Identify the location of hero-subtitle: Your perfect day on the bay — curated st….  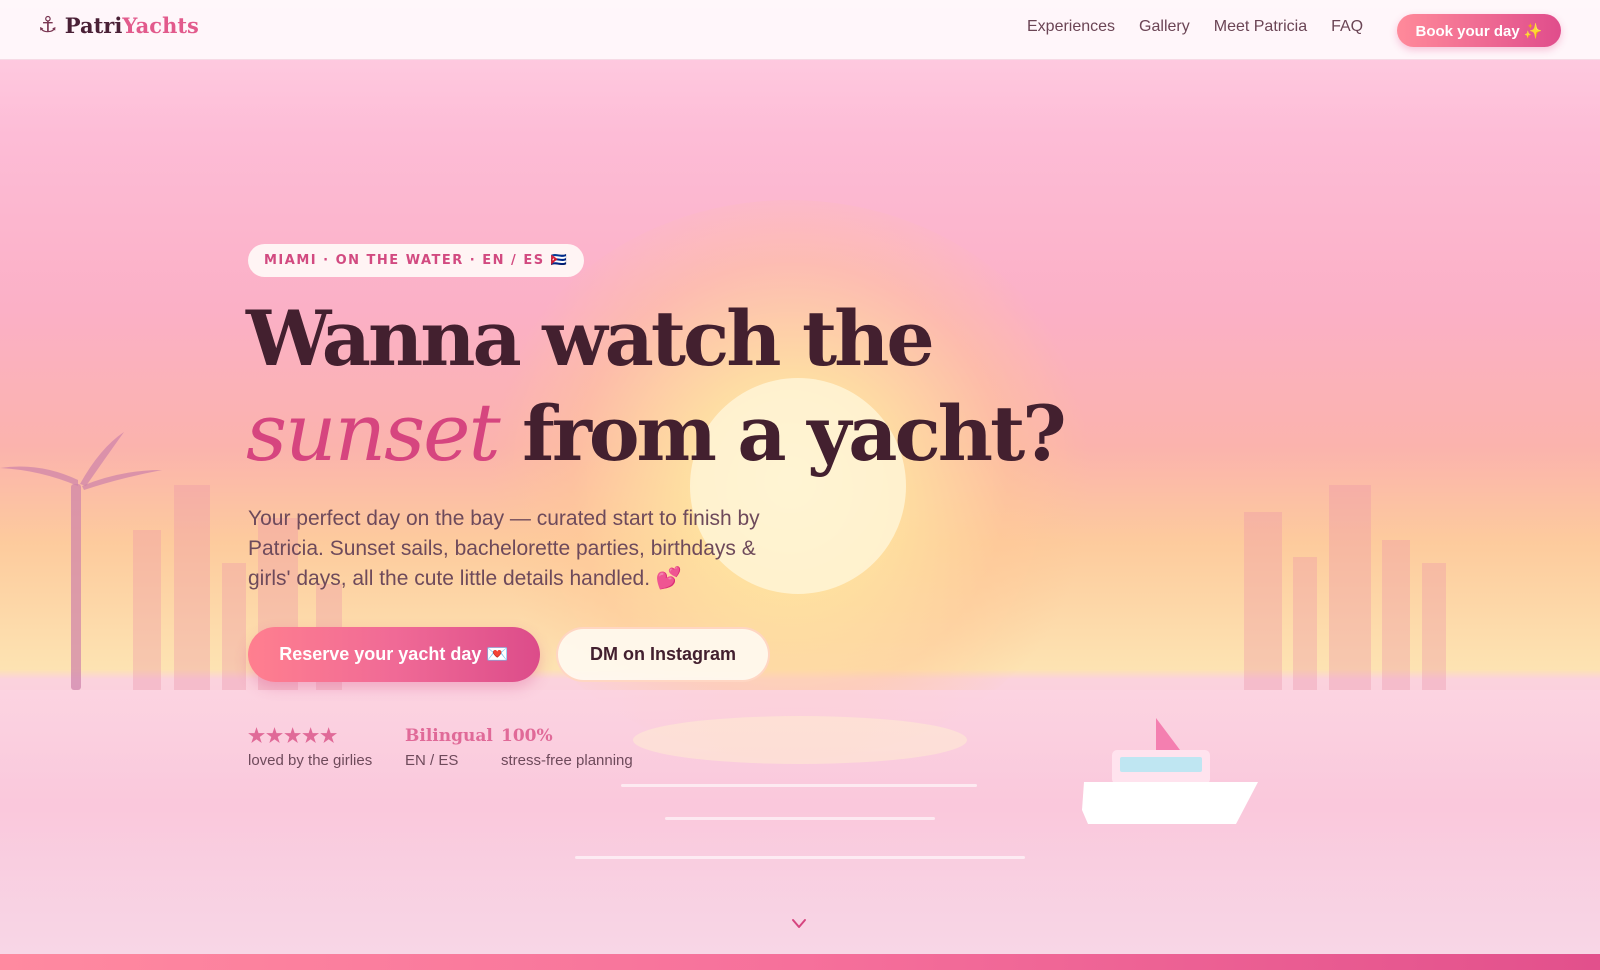
(504, 548).